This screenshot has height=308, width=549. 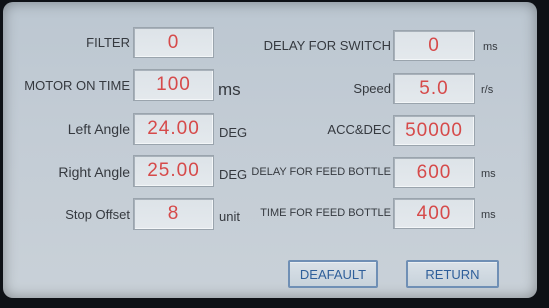 I want to click on motor-on-time-label: MOTOR ON TIME, so click(x=77, y=85).